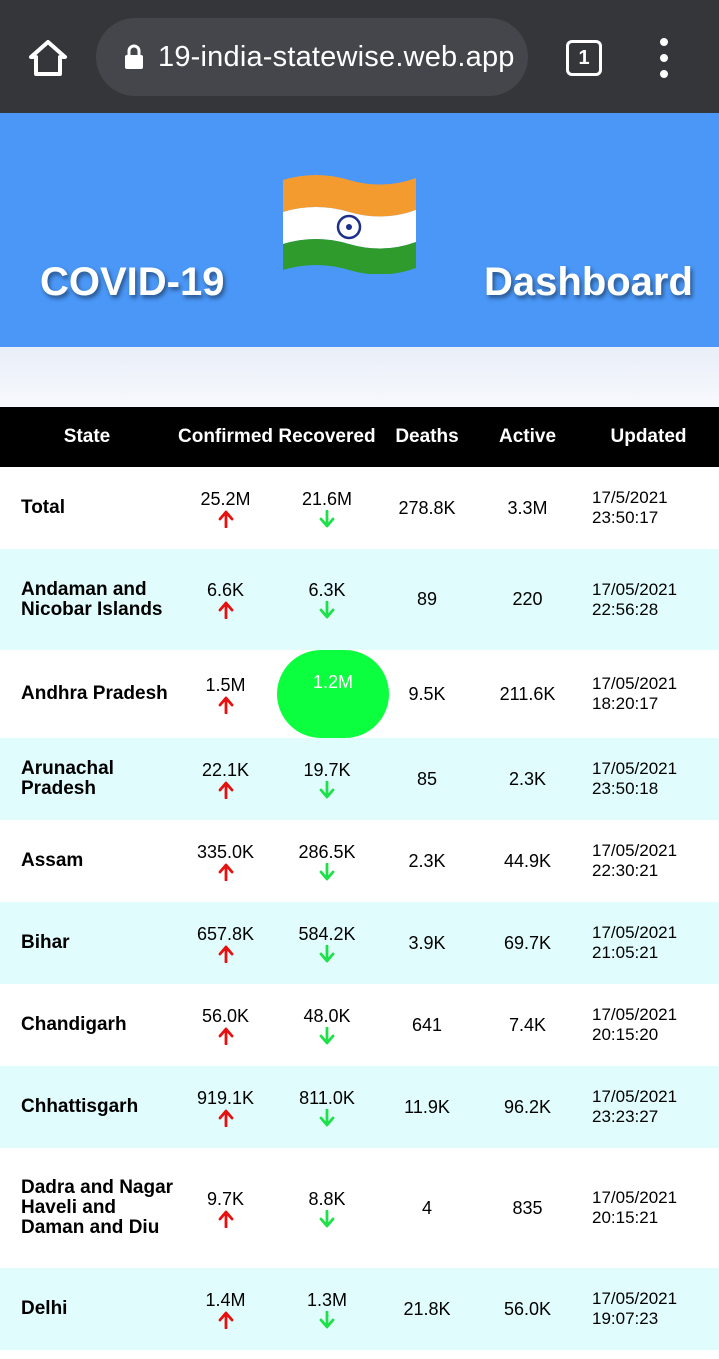  What do you see at coordinates (527, 693) in the screenshot?
I see `active-value: 211.6K` at bounding box center [527, 693].